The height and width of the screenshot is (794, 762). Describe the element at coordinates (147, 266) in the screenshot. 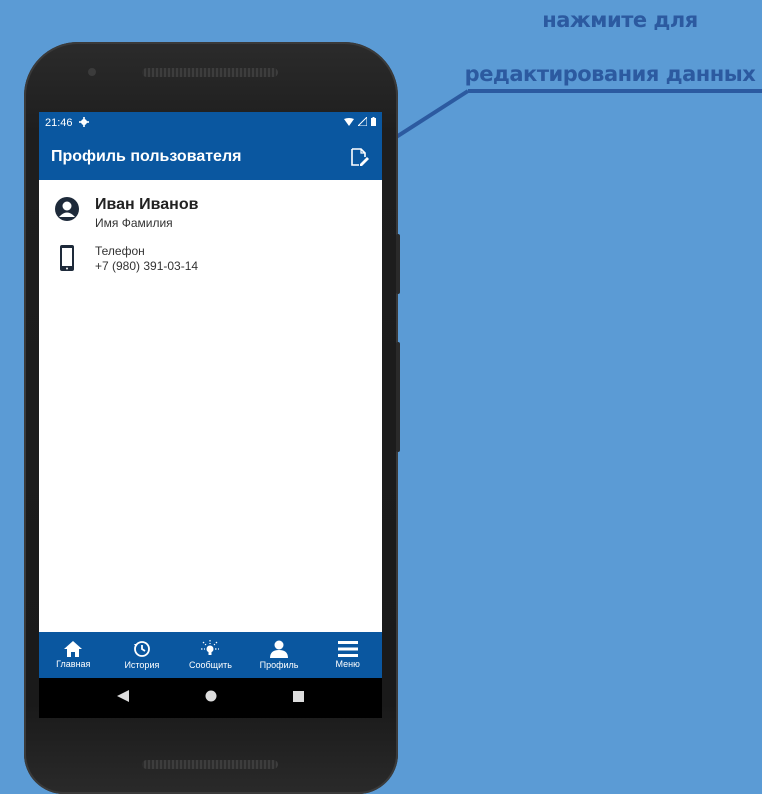

I see `phone-value: +7 (980) 391-03-14` at that location.